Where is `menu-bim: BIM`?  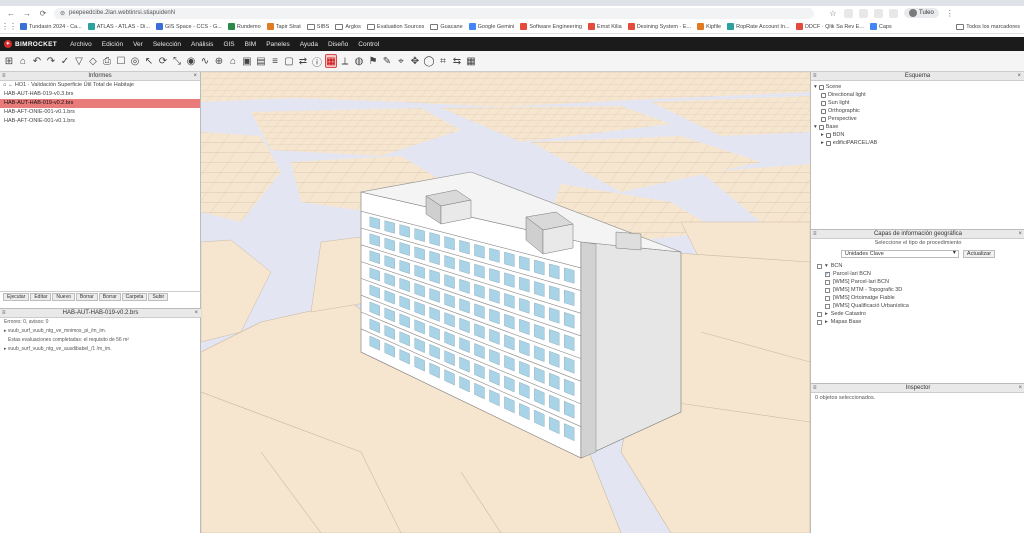
menu-bim: BIM is located at coordinates (251, 44).